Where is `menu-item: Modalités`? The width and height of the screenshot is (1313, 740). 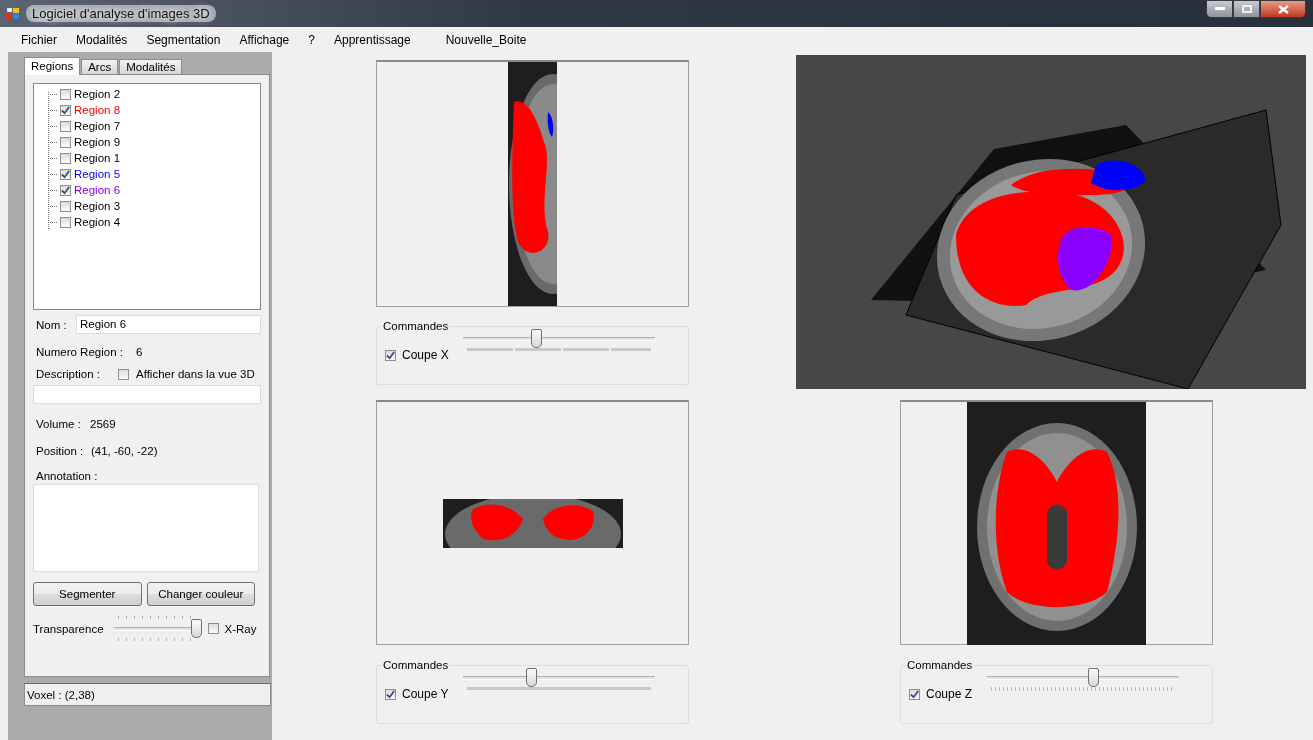 menu-item: Modalités is located at coordinates (102, 39).